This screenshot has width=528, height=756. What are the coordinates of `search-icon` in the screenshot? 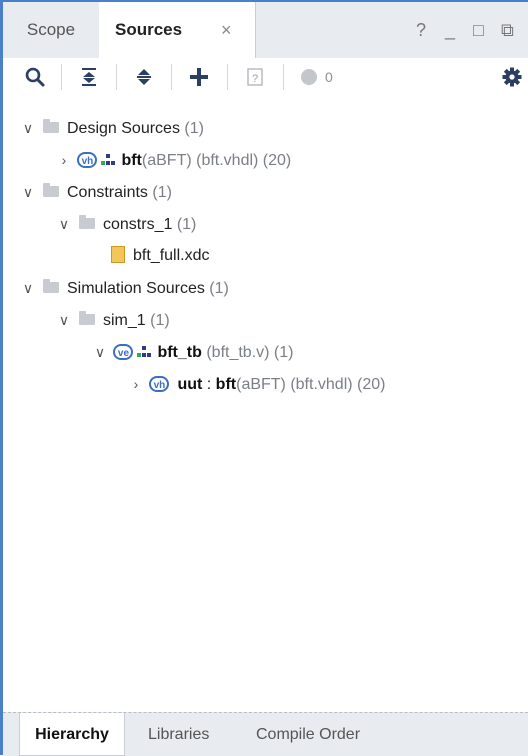 It's located at (35, 77).